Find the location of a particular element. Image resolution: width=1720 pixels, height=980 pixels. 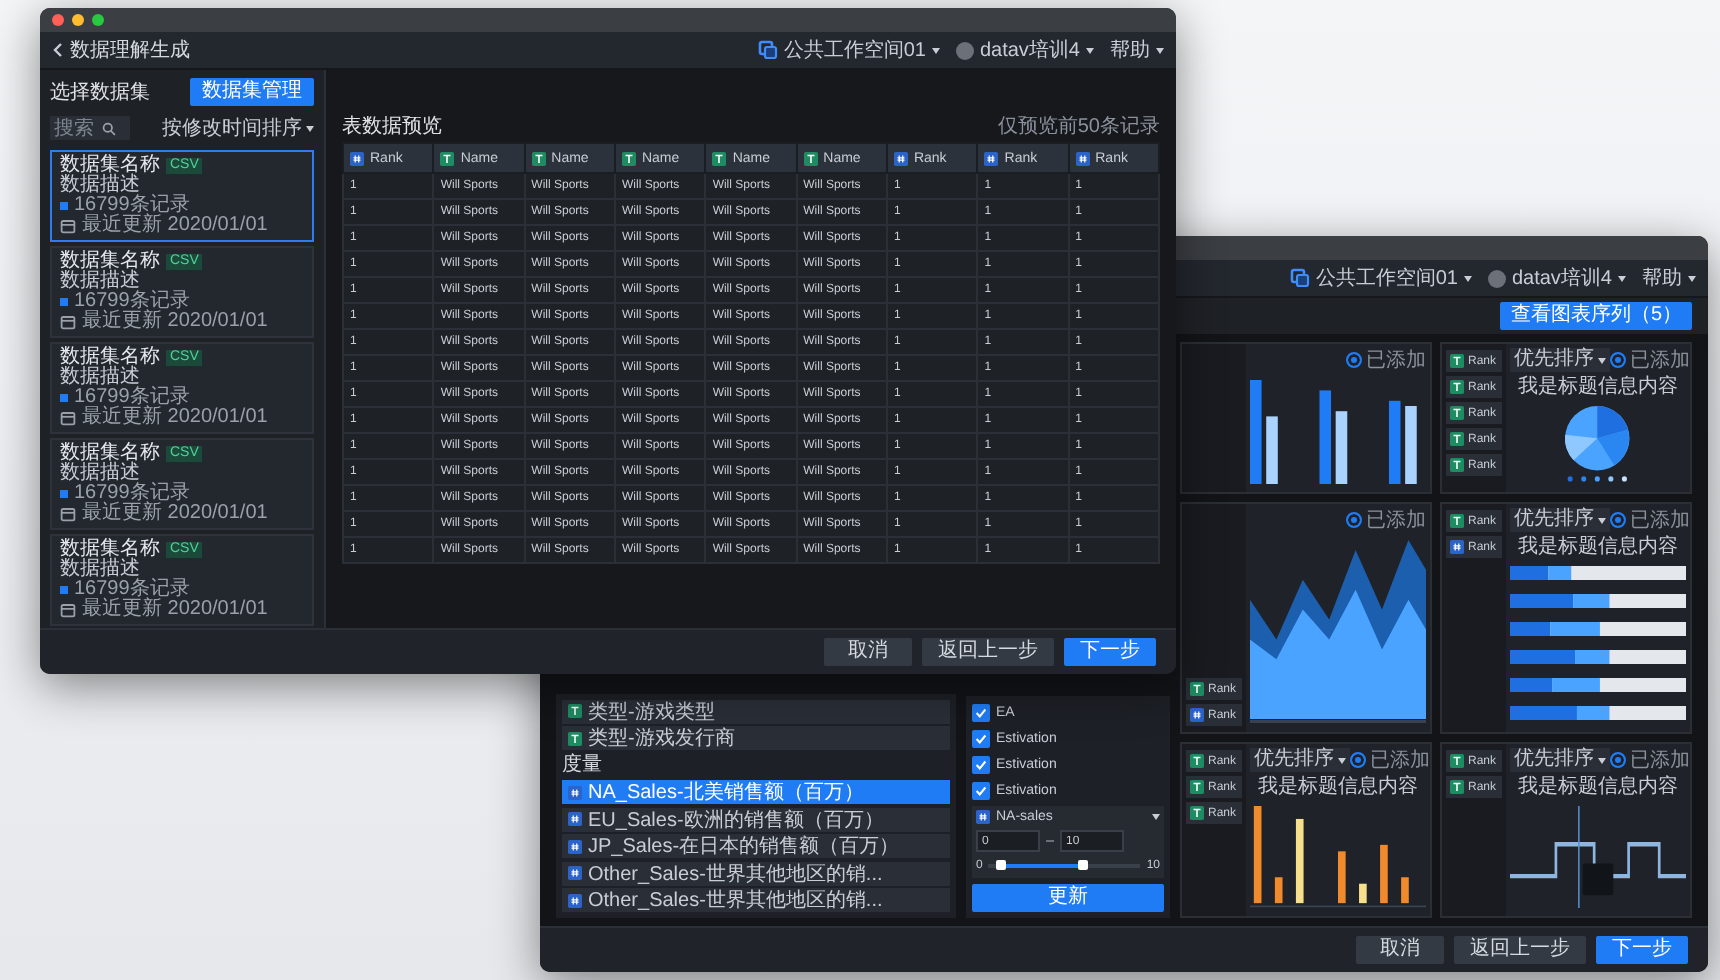

preview-note: 仅预览前50条记录 is located at coordinates (1078, 127).